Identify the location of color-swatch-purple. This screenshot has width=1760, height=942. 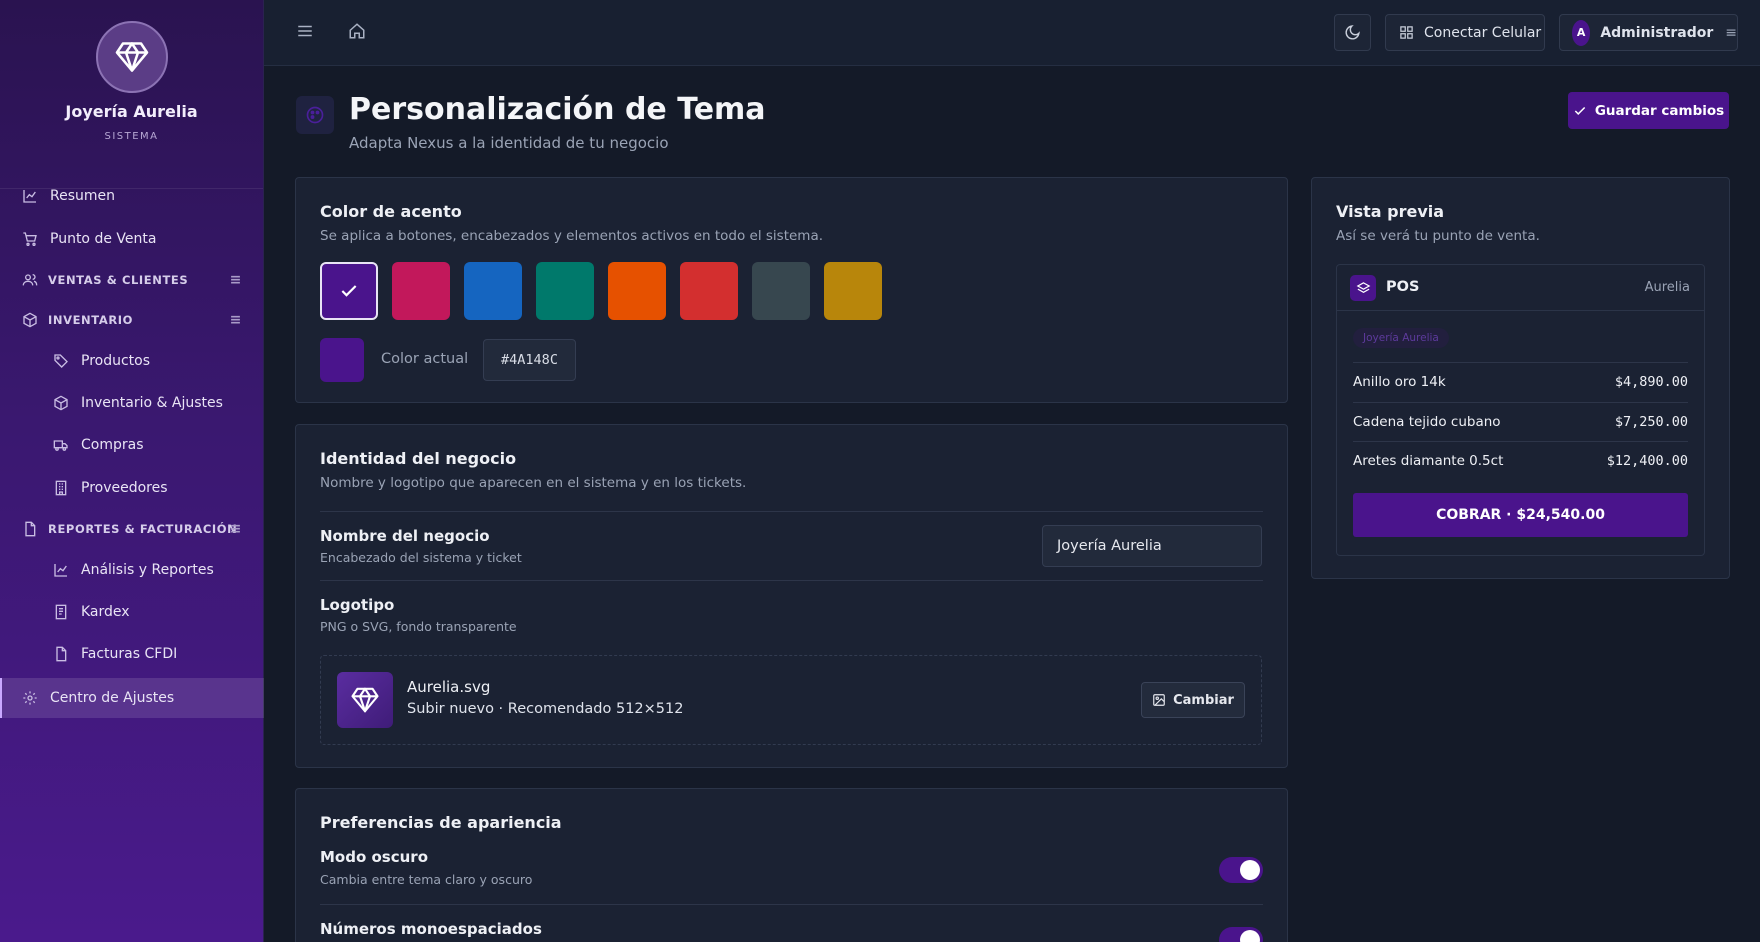
(349, 291).